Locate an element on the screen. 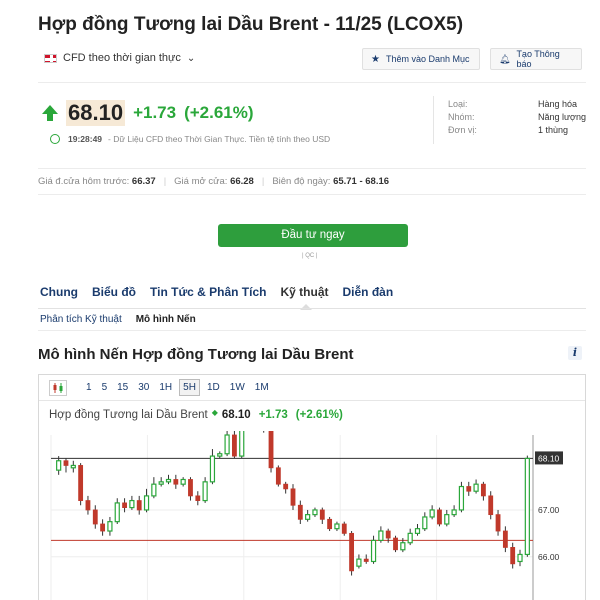 This screenshot has width=600, height=600. tab-news-analysis: Tin Tức & Phân Tích is located at coordinates (208, 292).